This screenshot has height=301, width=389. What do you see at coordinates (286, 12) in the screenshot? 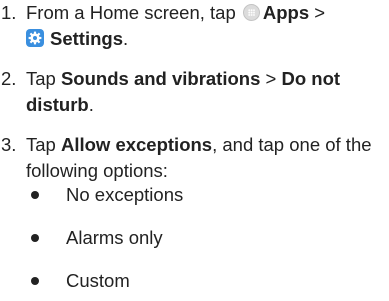
I see `apps-label: Apps` at bounding box center [286, 12].